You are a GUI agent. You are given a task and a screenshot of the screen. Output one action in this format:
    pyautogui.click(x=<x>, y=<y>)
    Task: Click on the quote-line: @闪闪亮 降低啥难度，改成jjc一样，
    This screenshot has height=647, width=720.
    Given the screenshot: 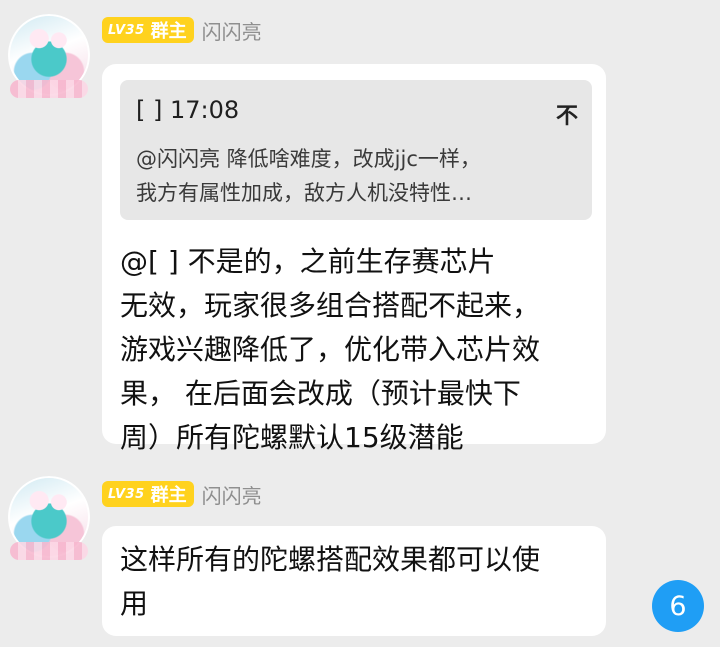 What is the action you would take?
    pyautogui.click(x=308, y=159)
    